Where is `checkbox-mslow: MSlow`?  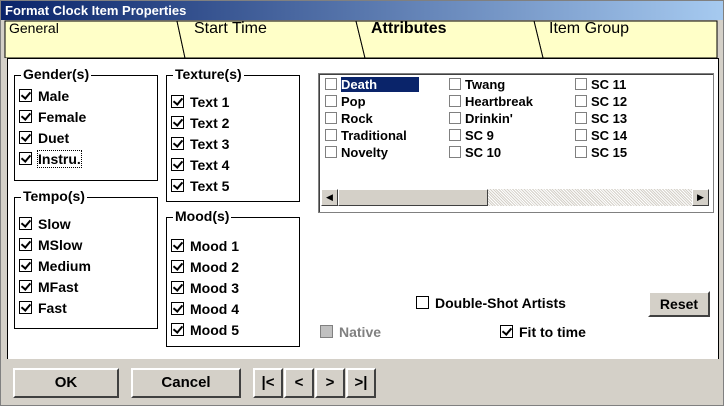
checkbox-mslow: MSlow is located at coordinates (50, 245).